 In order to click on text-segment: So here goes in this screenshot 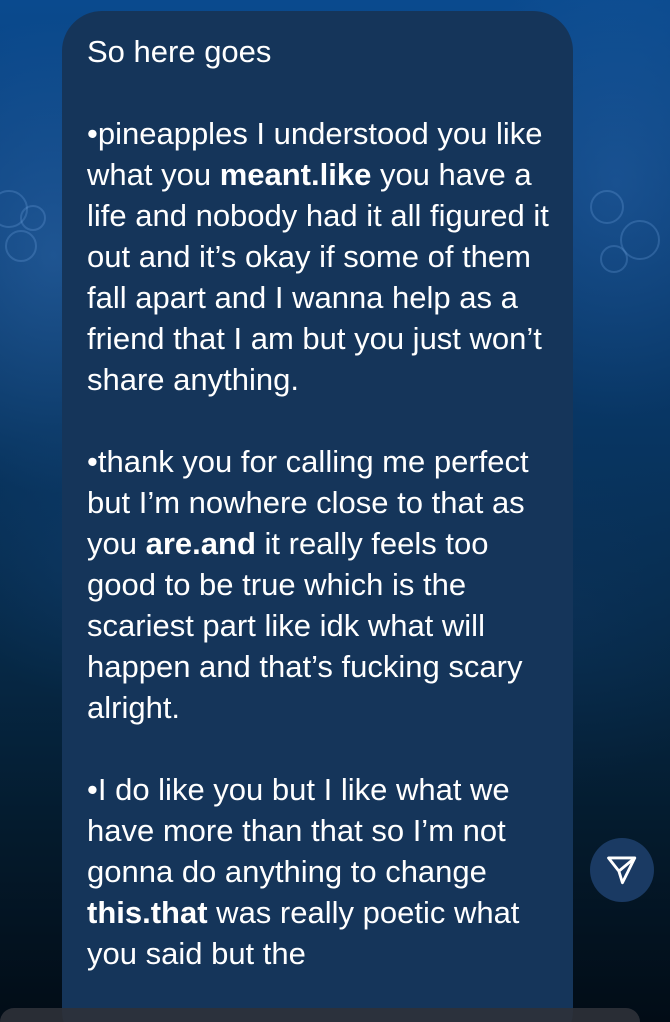, I will do `click(179, 51)`.